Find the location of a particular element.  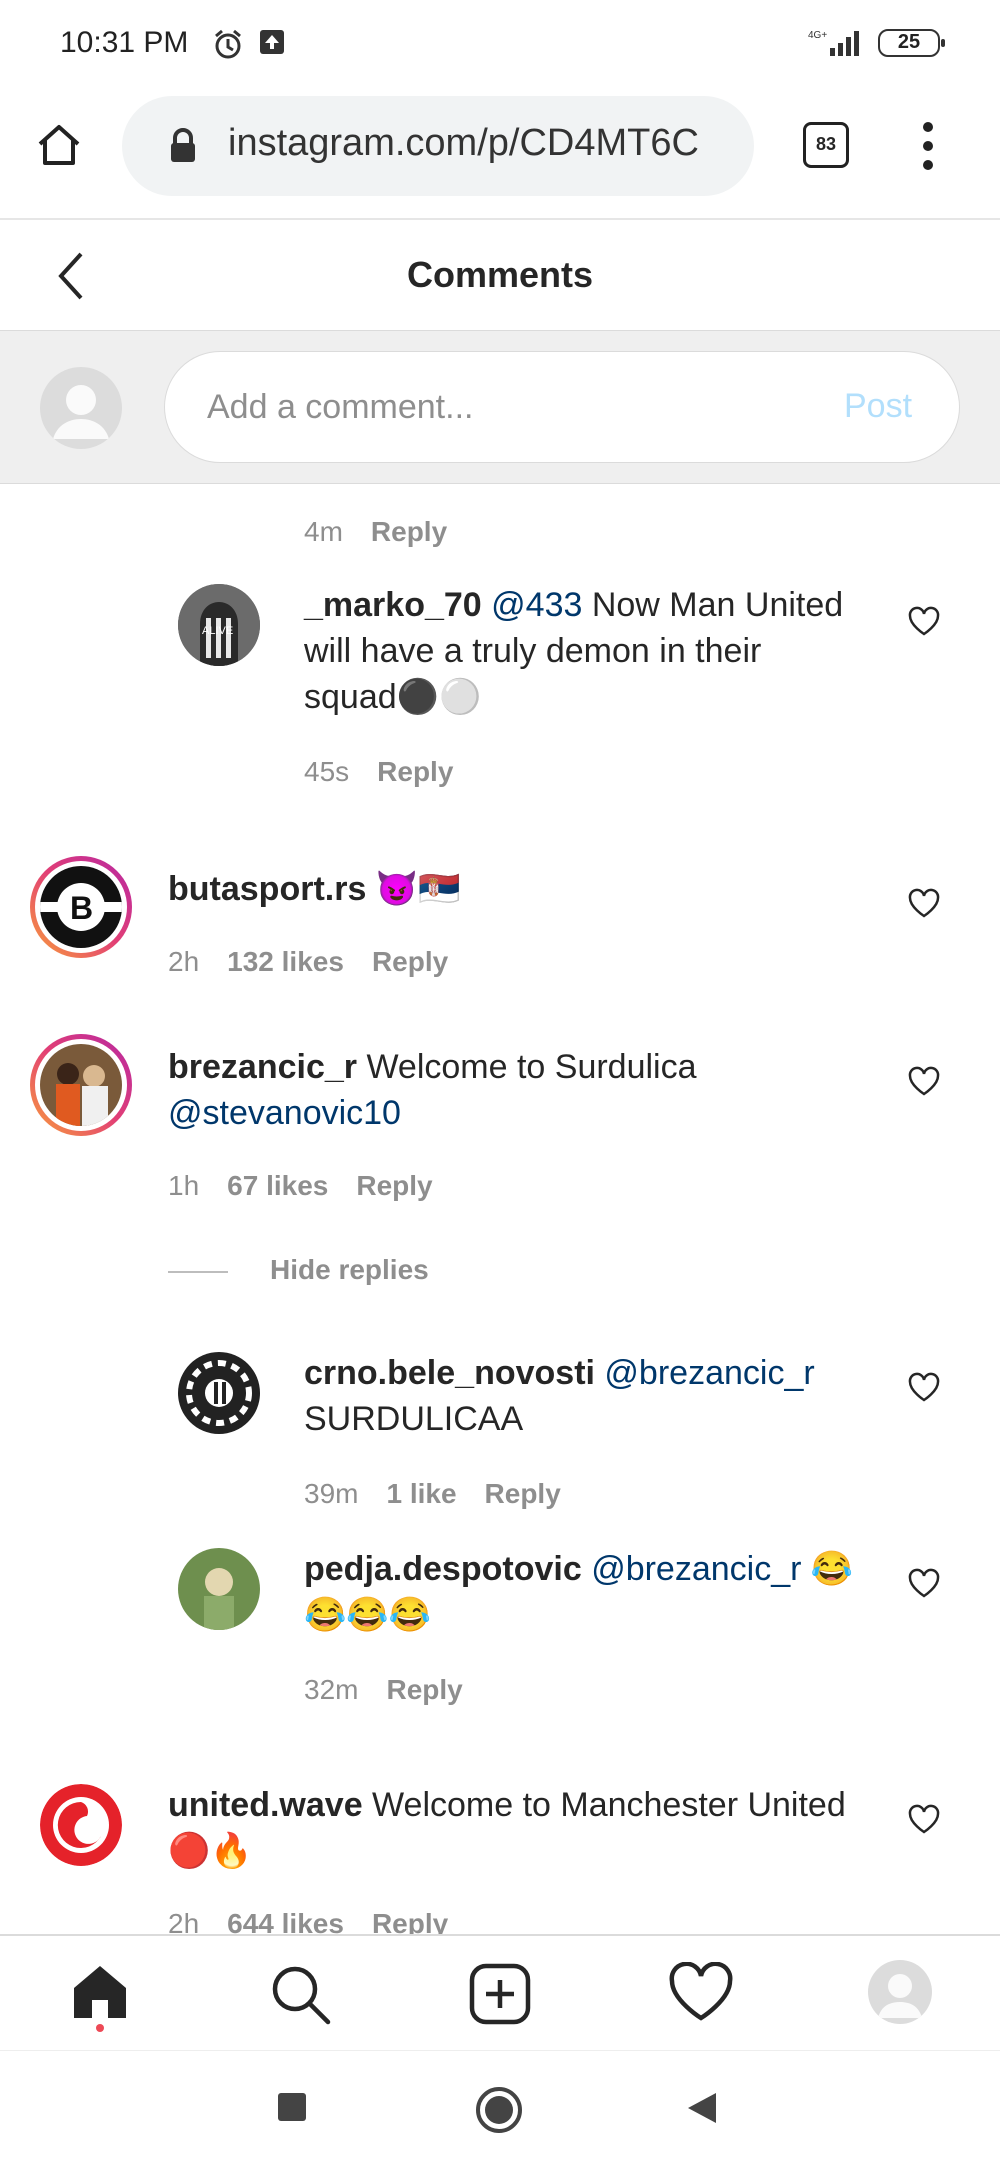

comment-meta: 2h 132 likes Reply is located at coordinates (322, 962).